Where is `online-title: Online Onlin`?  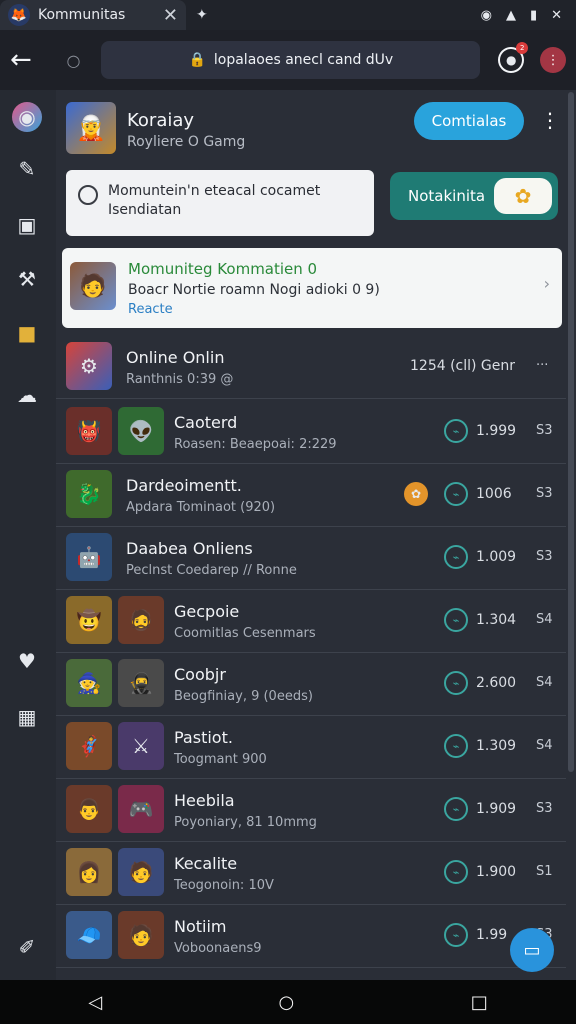
online-title: Online Onlin is located at coordinates (175, 357).